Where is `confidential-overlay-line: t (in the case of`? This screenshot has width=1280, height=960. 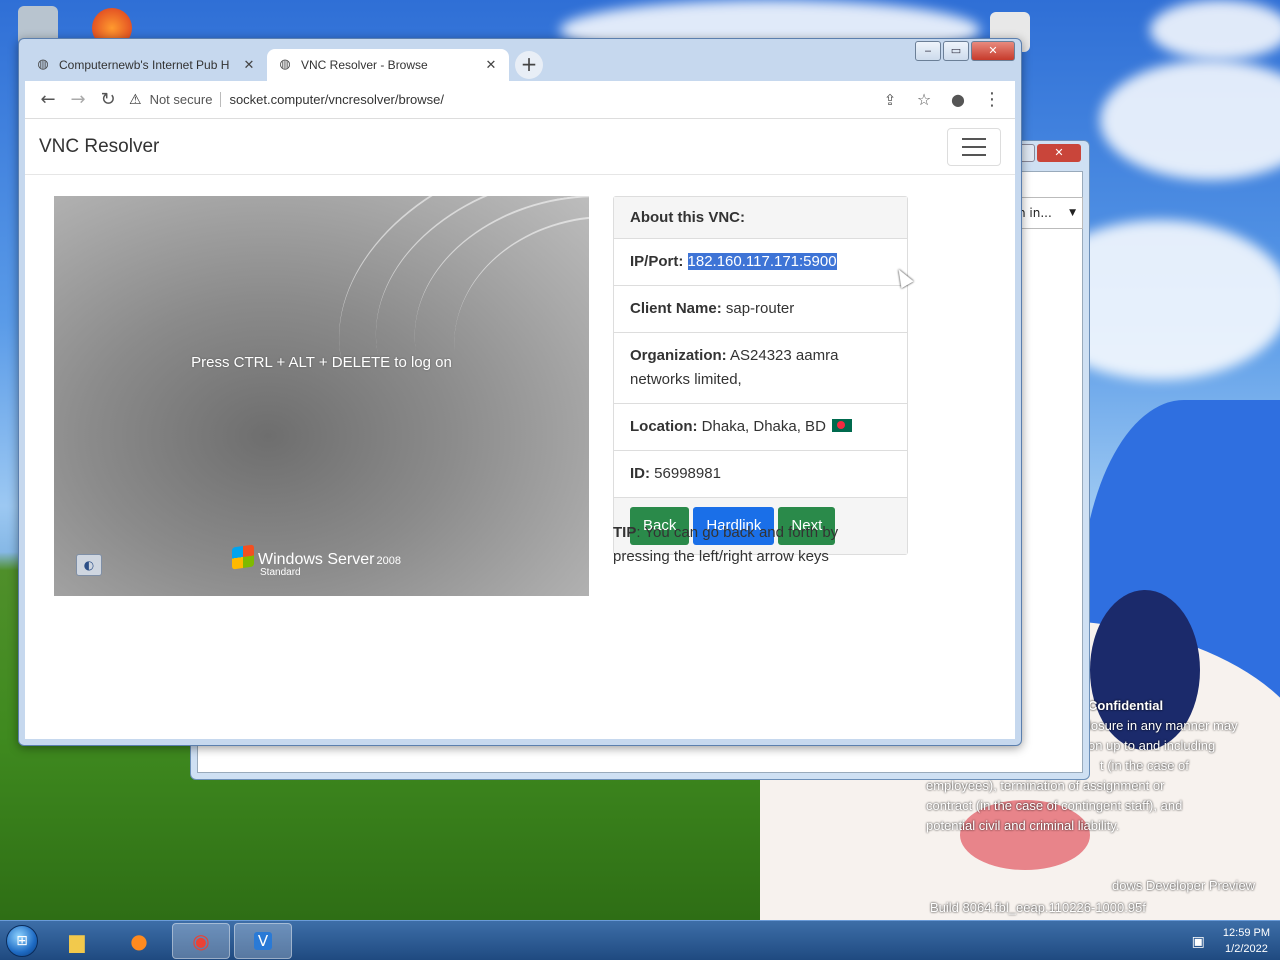
confidential-overlay-line: t (in the case of is located at coordinates (1144, 765).